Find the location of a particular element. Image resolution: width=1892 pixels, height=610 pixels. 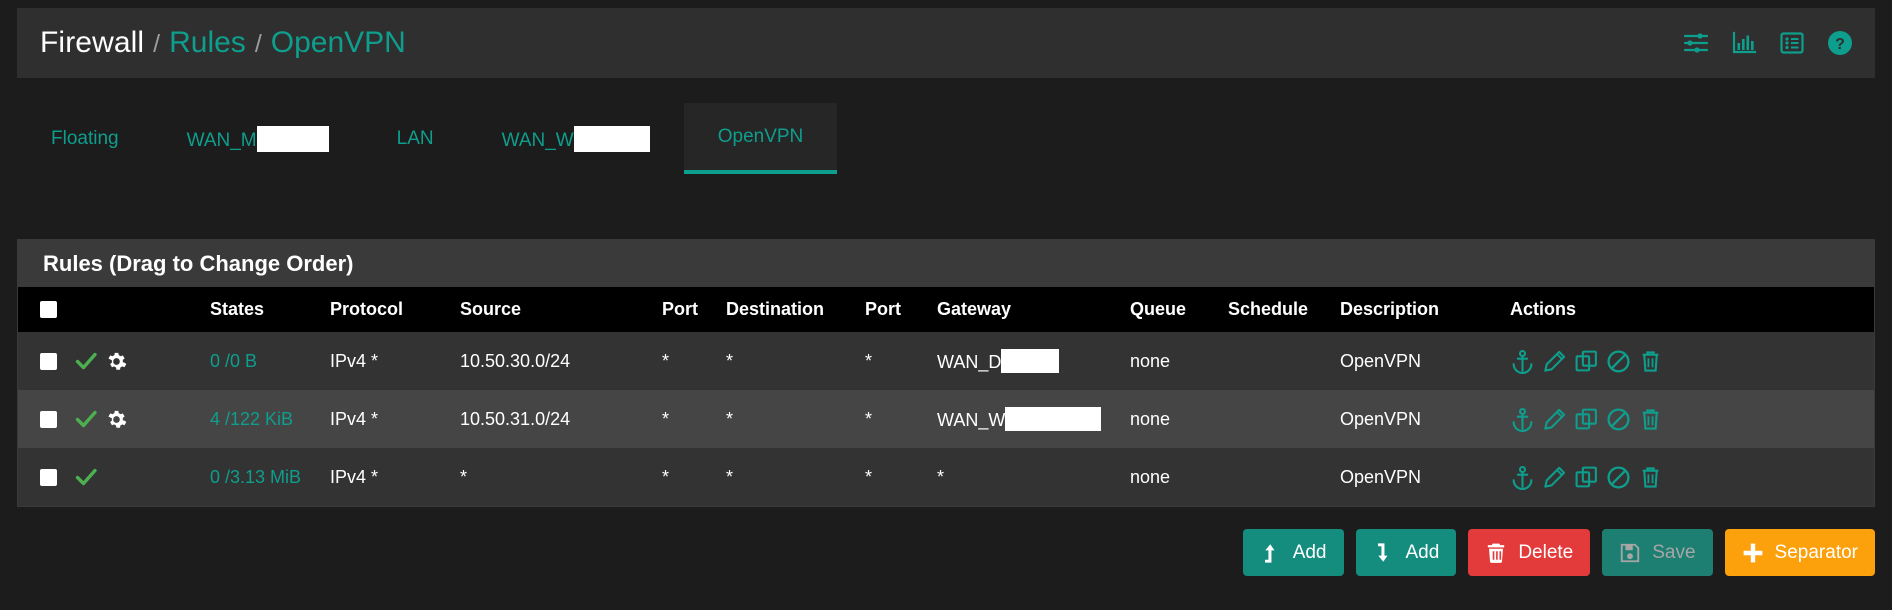

save-button: Save is located at coordinates (1657, 552).